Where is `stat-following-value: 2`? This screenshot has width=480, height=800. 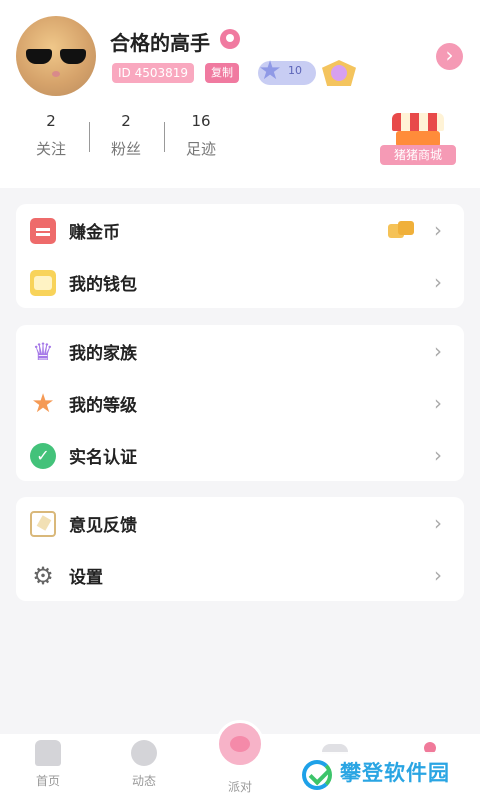
stat-following-value: 2 is located at coordinates (51, 121).